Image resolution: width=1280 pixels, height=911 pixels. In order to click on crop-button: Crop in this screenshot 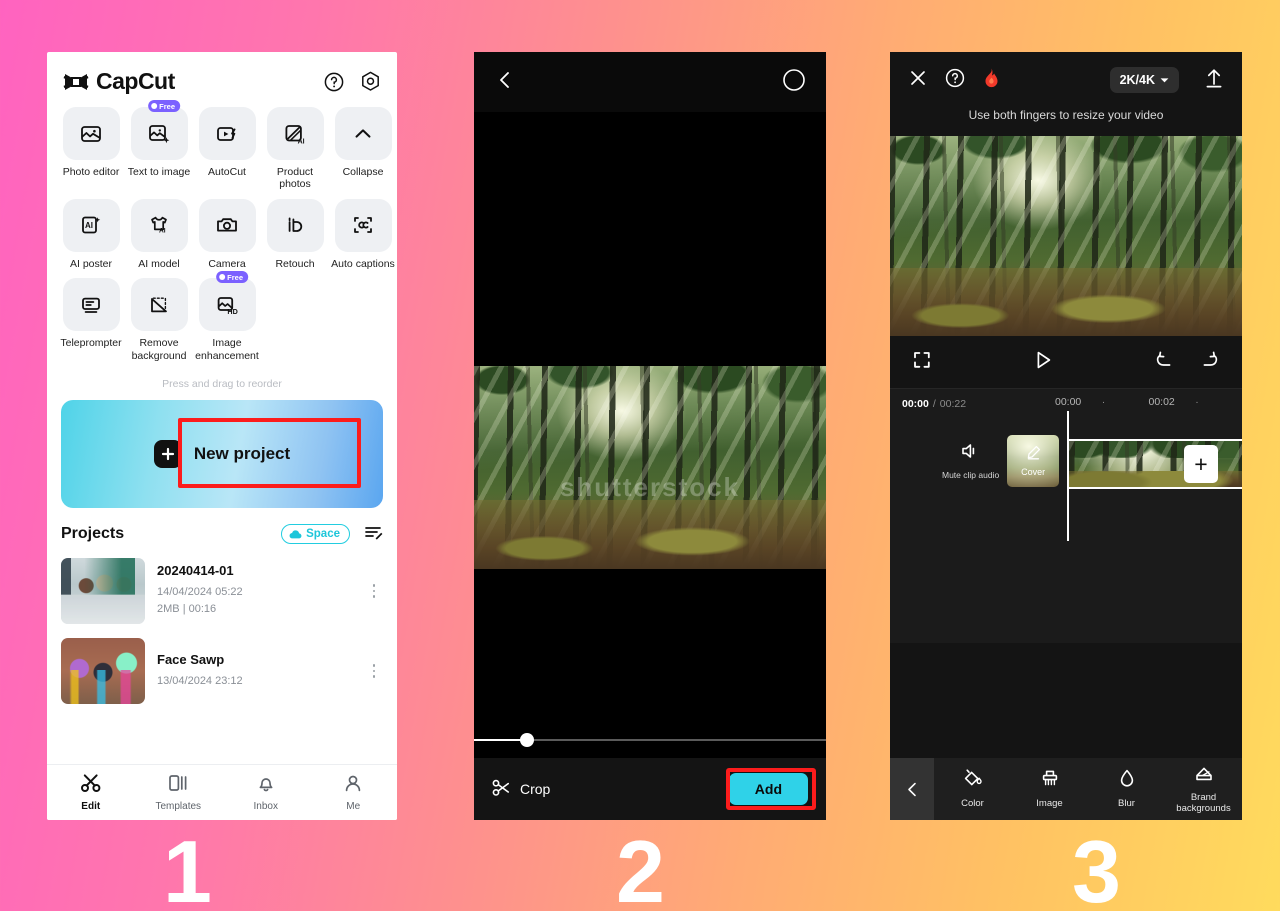, I will do `click(521, 789)`.